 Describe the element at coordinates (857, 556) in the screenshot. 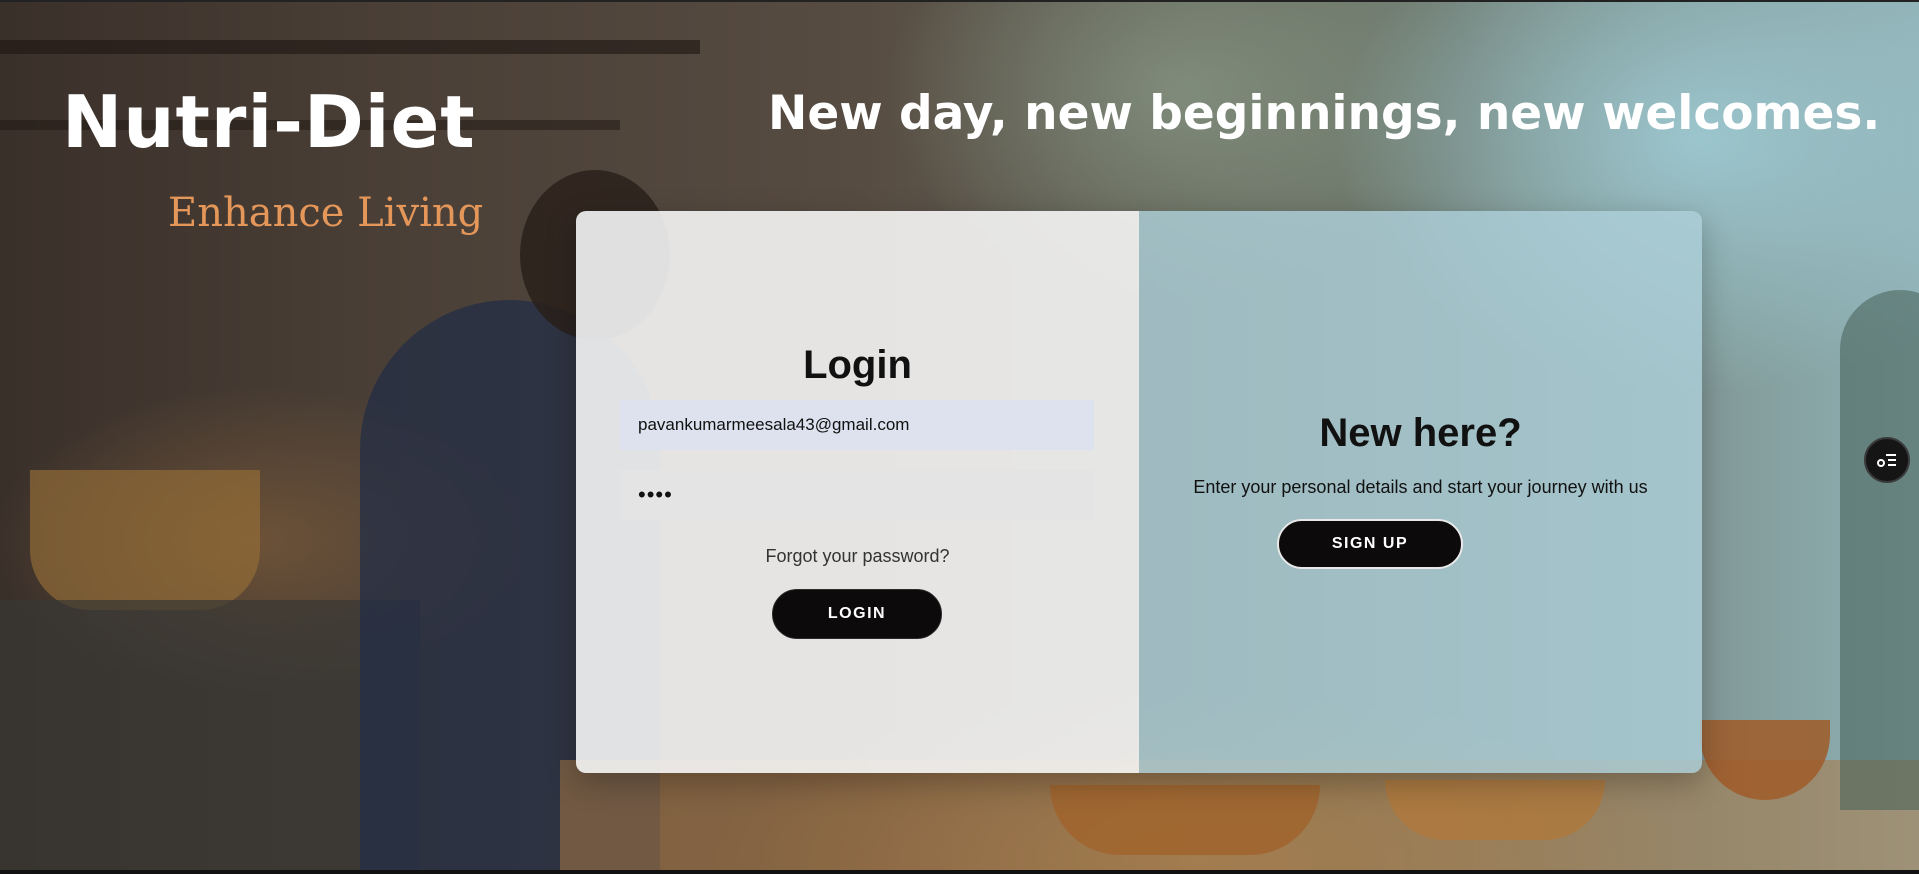

I see `forgot-password-link: Forgot your password?` at that location.